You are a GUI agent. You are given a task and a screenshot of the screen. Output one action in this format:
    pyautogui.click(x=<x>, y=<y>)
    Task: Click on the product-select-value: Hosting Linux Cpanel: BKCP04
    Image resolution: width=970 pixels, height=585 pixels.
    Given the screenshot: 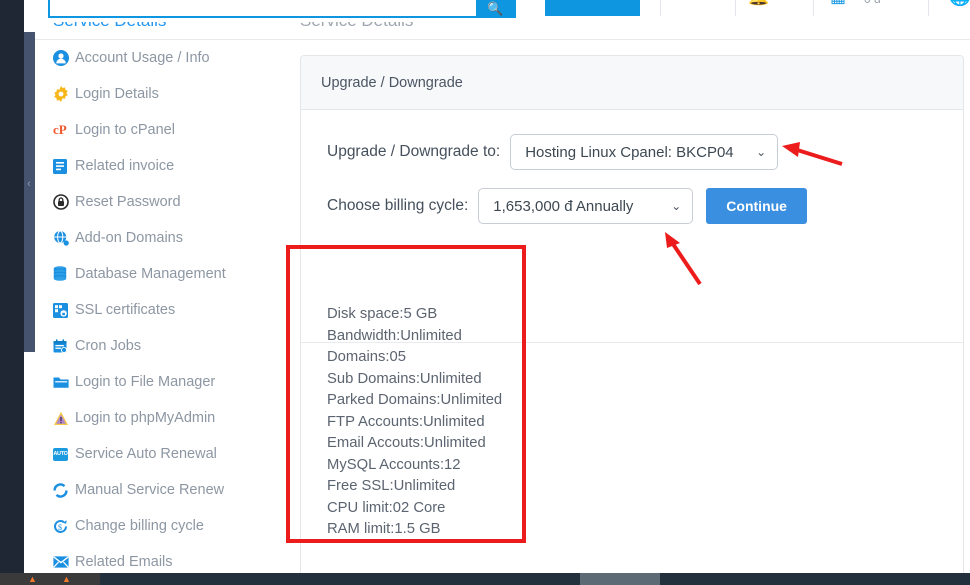 What is the action you would take?
    pyautogui.click(x=629, y=152)
    